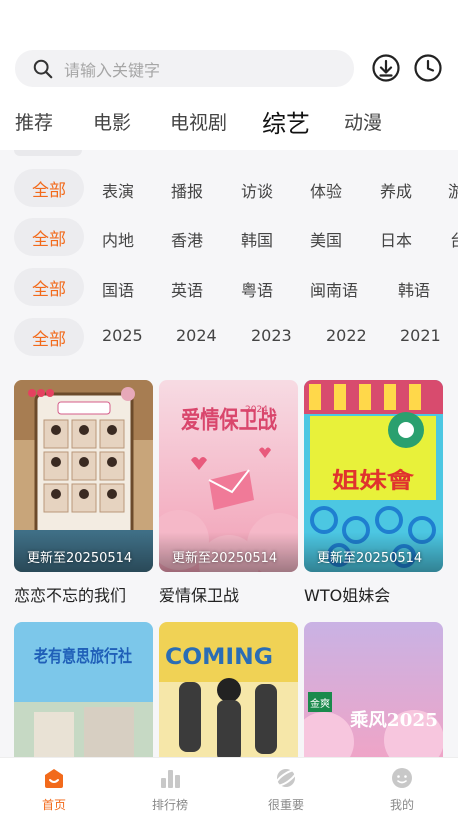 This screenshot has width=458, height=820. Describe the element at coordinates (54, 789) in the screenshot. I see `nav-home: 首页` at that location.